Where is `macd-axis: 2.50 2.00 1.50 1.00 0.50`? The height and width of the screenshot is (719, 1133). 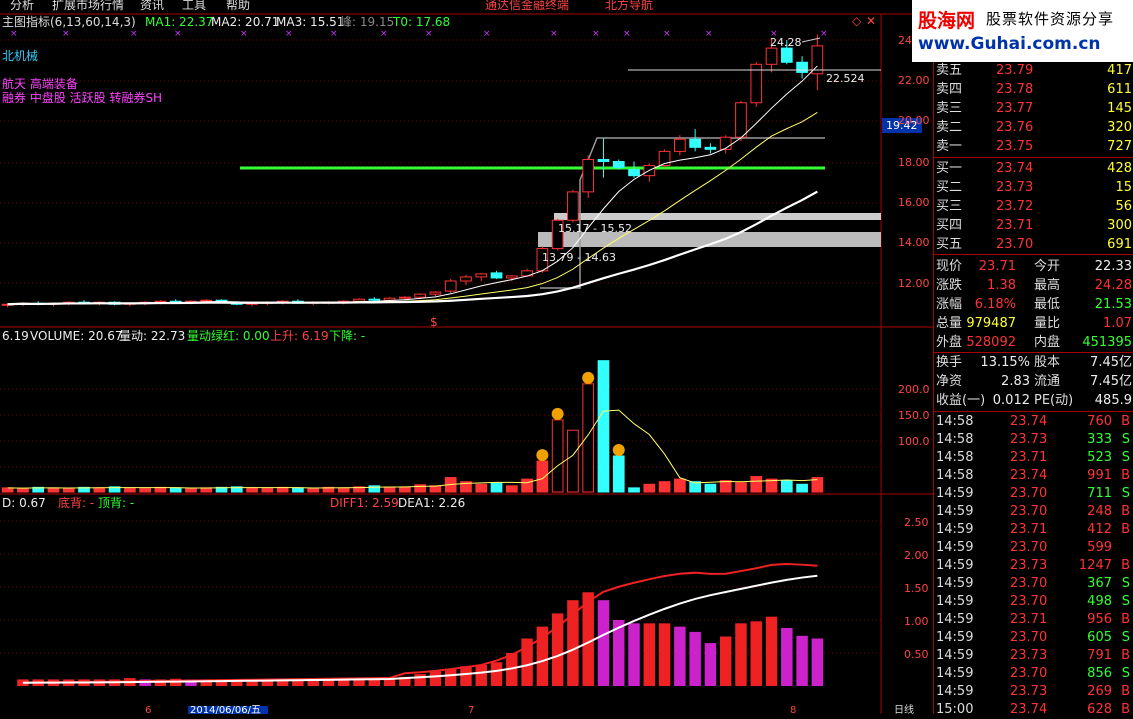
macd-axis: 2.50 2.00 1.50 1.00 0.50 is located at coordinates (916, 588).